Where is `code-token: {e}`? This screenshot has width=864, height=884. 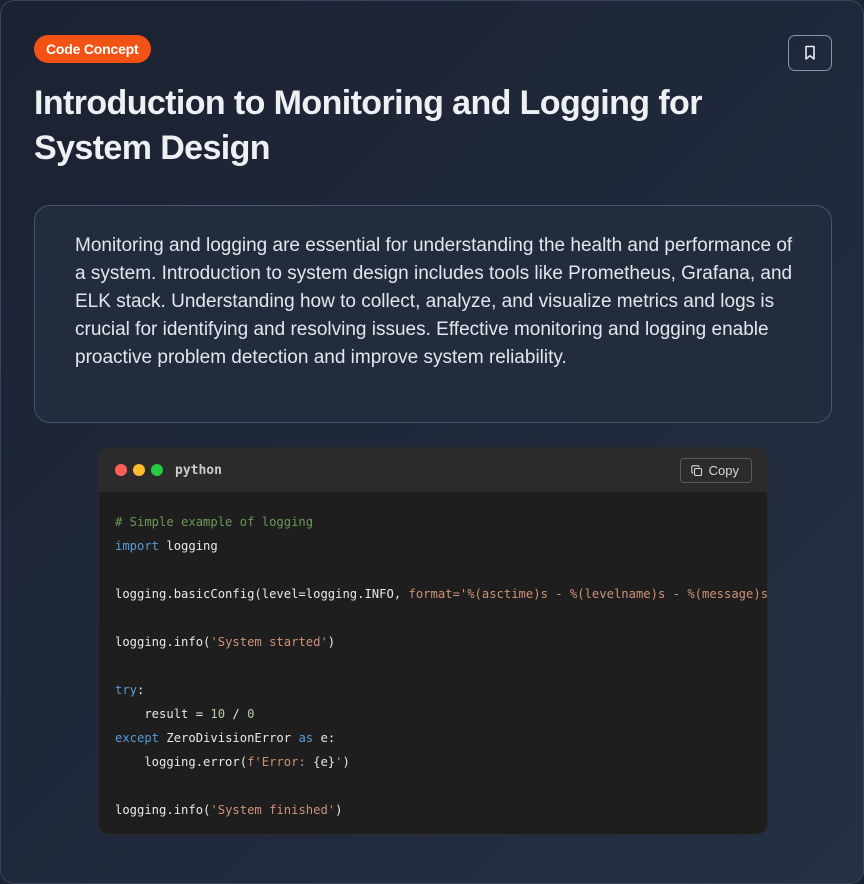 code-token: {e} is located at coordinates (324, 762).